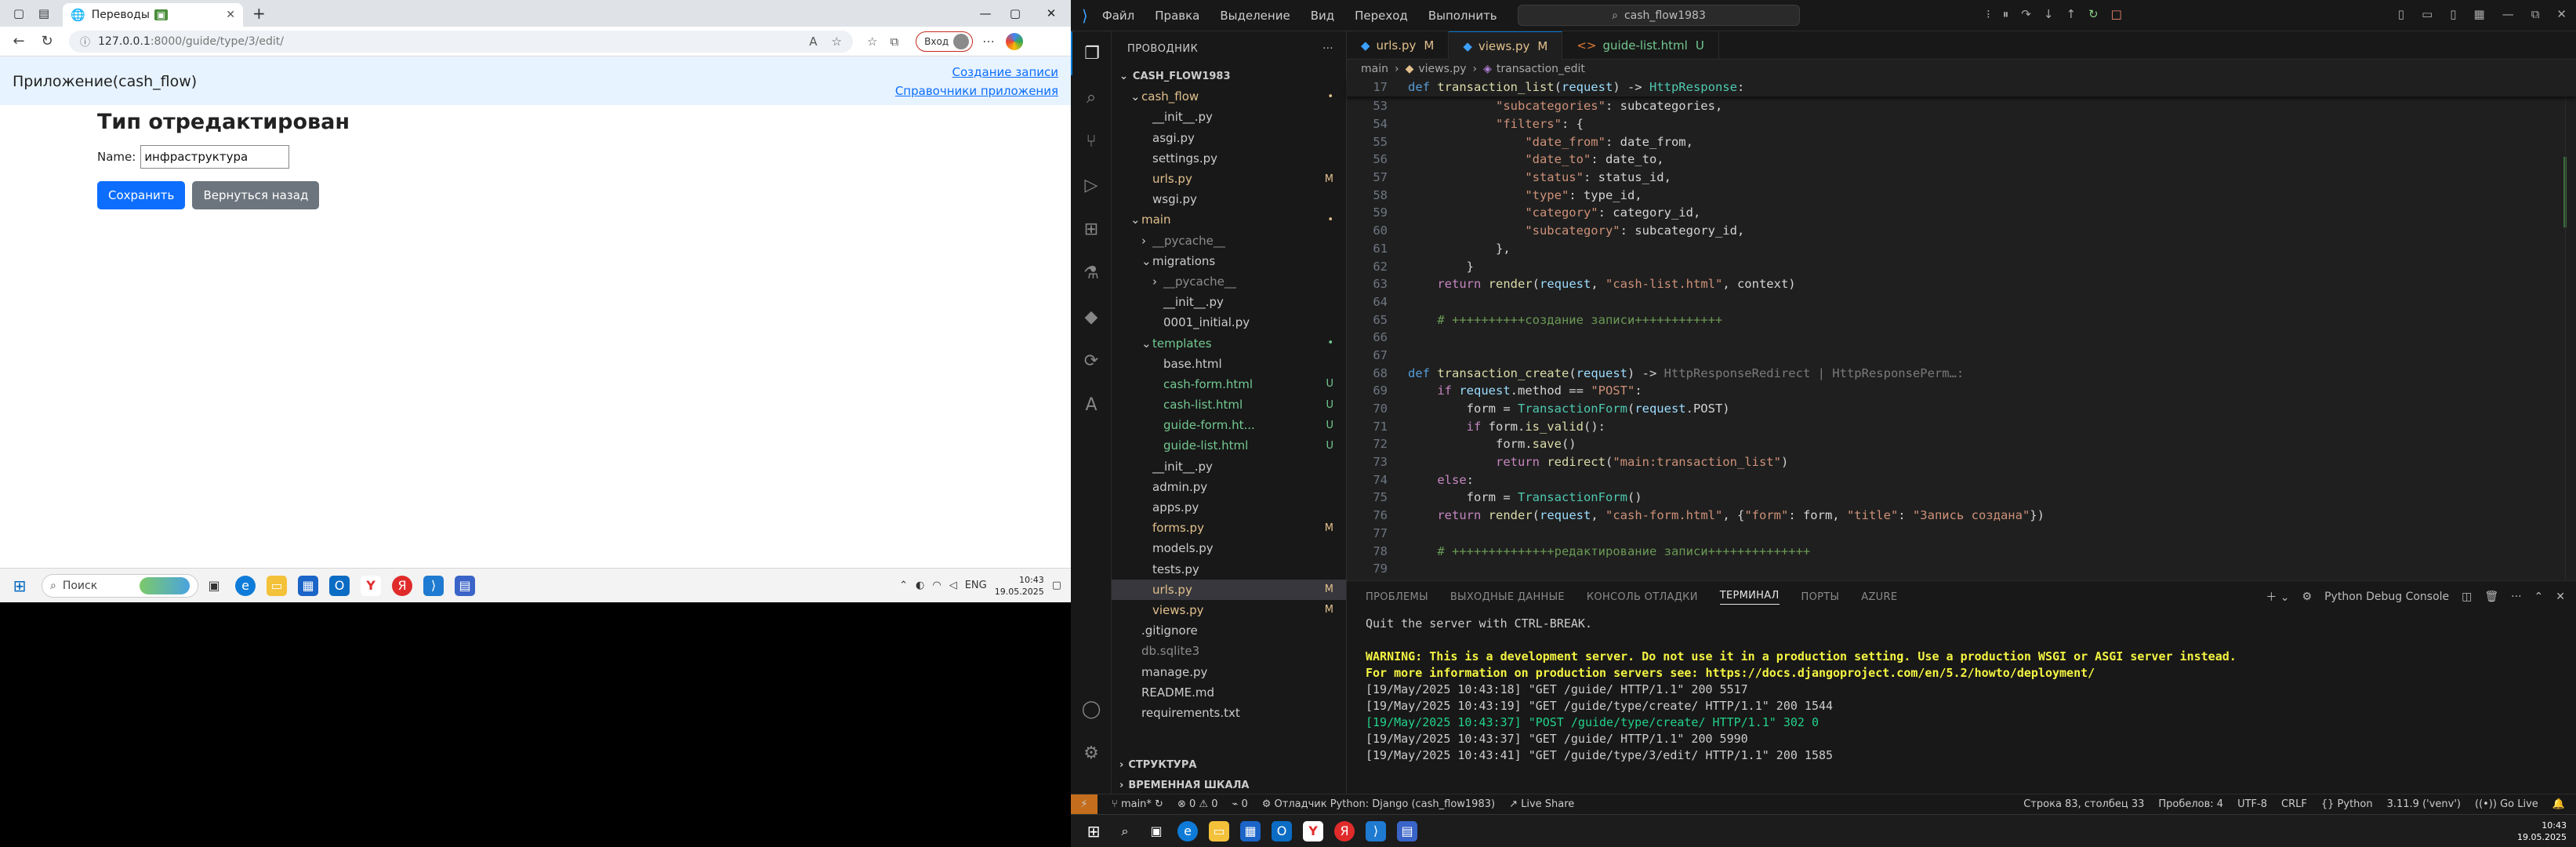 This screenshot has height=847, width=2576. I want to click on file-explorer-icon: ▭, so click(277, 585).